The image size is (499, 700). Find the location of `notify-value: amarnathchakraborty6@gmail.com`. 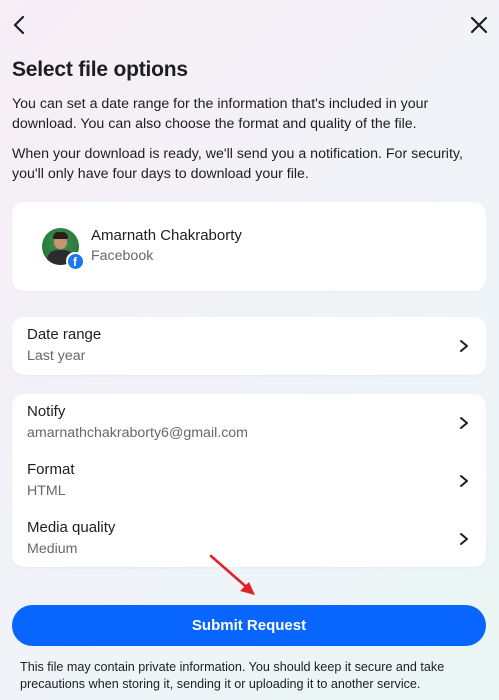

notify-value: amarnathchakraborty6@gmail.com is located at coordinates (138, 433).